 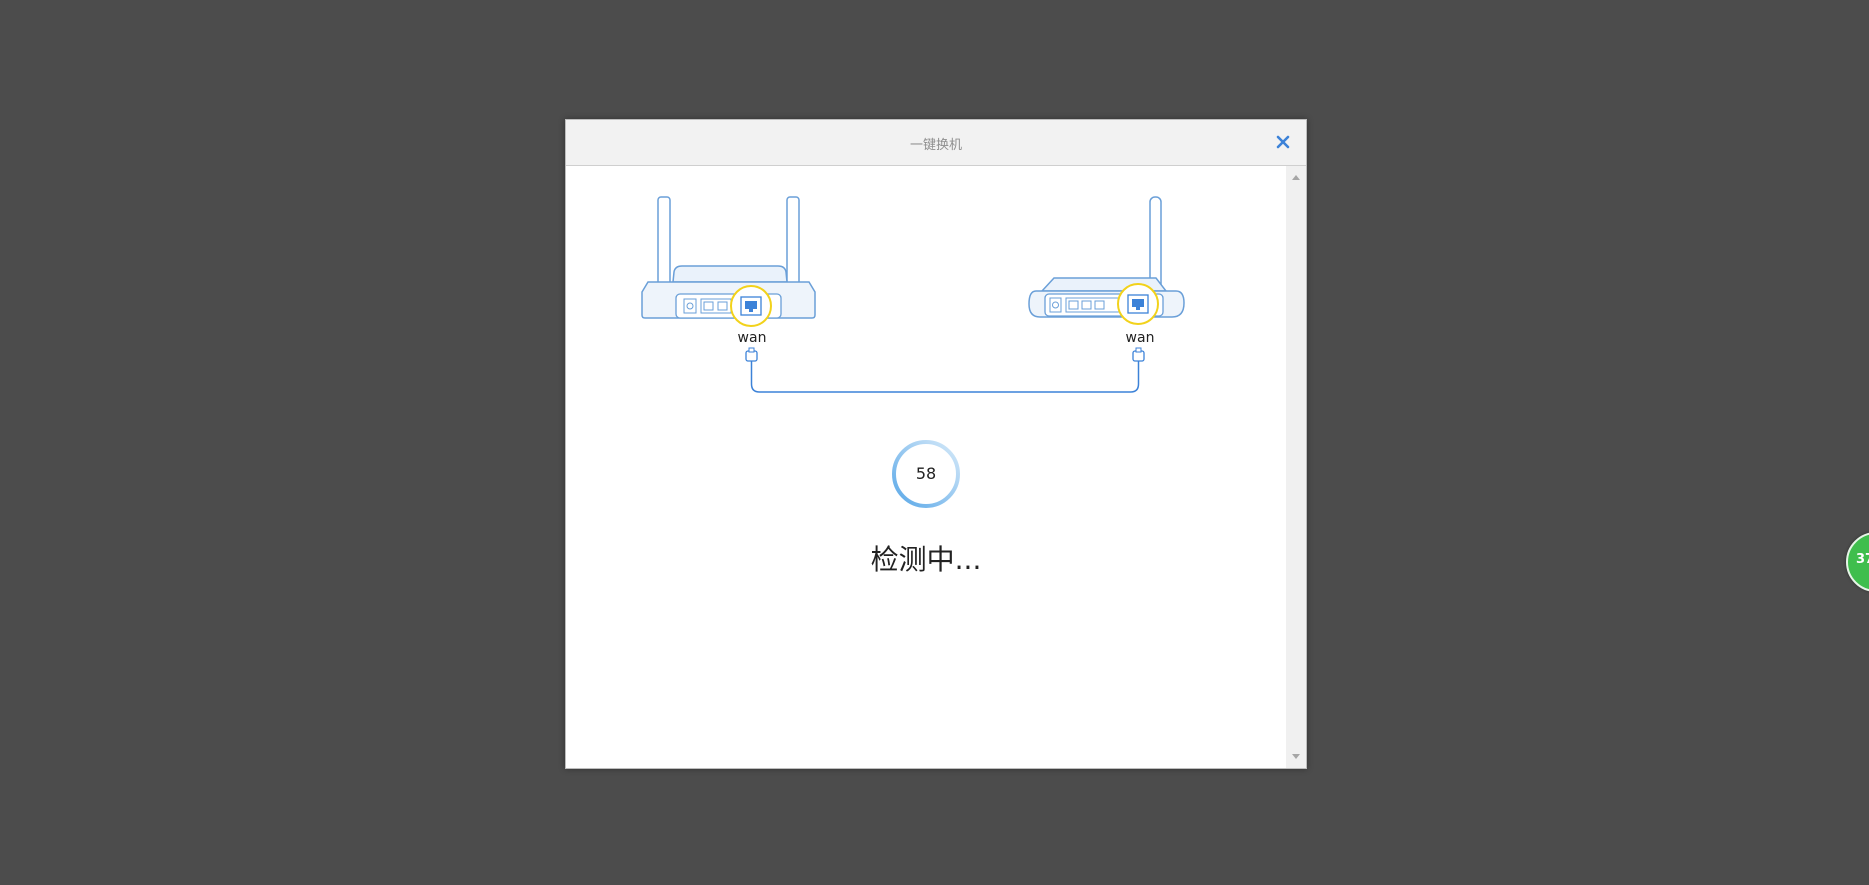 I want to click on right-wan-label: wan, so click(x=1140, y=338).